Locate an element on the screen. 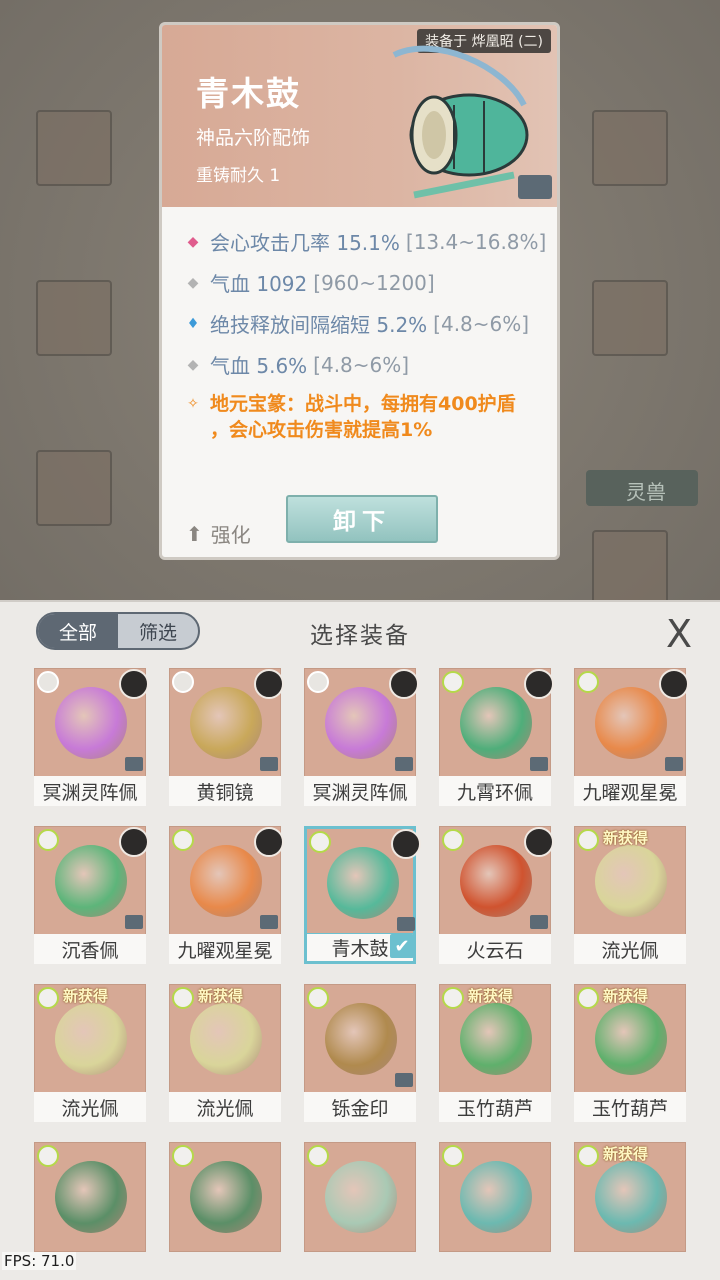  equipment-slot: 新获得 is located at coordinates (630, 1211).